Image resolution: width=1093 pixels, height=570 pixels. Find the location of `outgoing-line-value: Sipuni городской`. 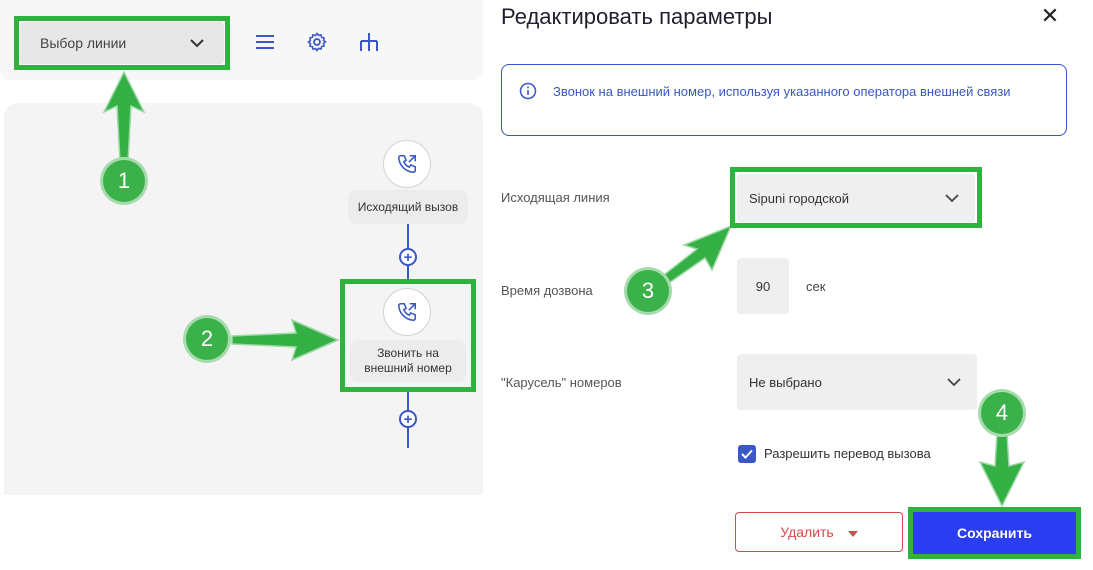

outgoing-line-value: Sipuni городской is located at coordinates (799, 198).